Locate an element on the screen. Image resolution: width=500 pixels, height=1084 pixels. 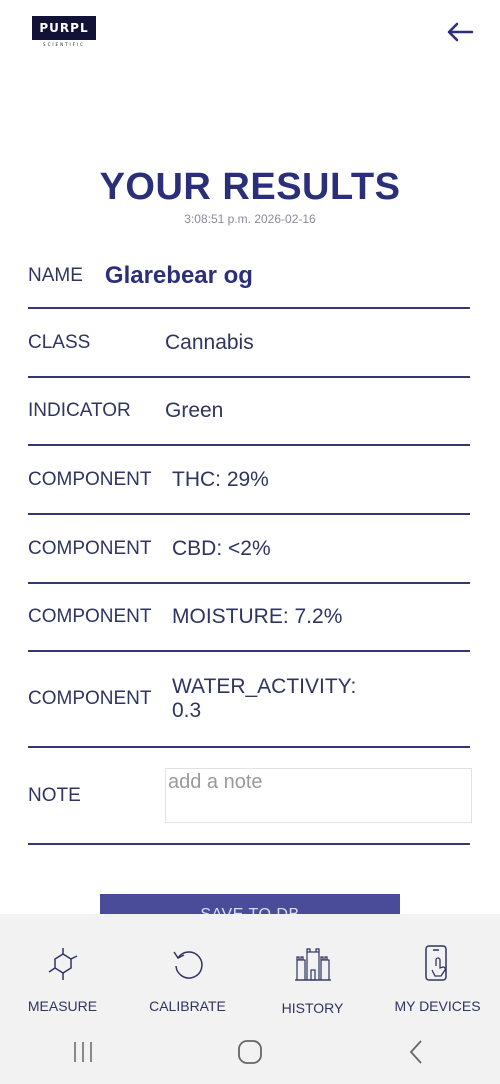
home-icon is located at coordinates (250, 1052).